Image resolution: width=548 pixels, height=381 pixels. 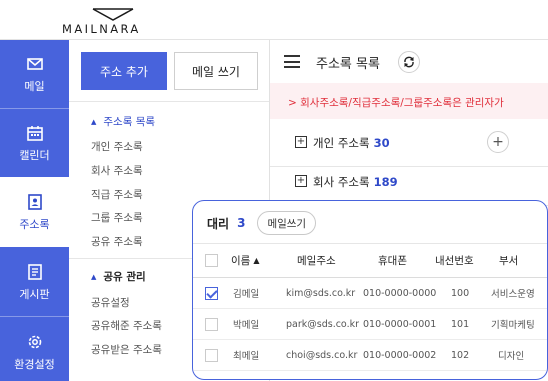 What do you see at coordinates (400, 324) in the screenshot?
I see `cell-phone: 010-0000-0001` at bounding box center [400, 324].